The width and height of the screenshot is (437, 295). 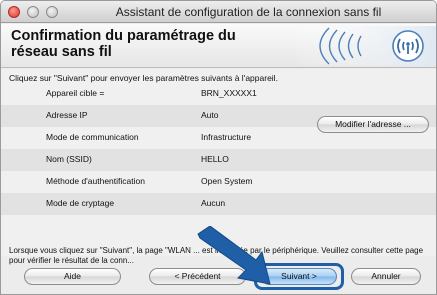 I want to click on cancel-button: Annuler, so click(x=386, y=276).